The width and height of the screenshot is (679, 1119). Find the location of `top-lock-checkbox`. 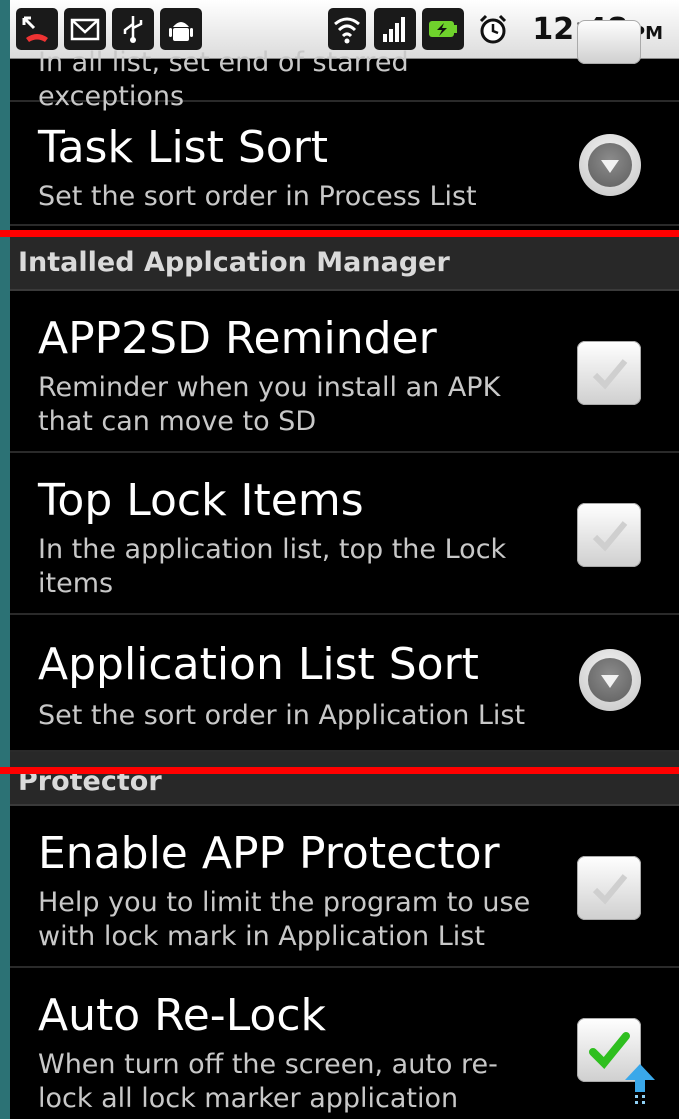

top-lock-checkbox is located at coordinates (609, 535).